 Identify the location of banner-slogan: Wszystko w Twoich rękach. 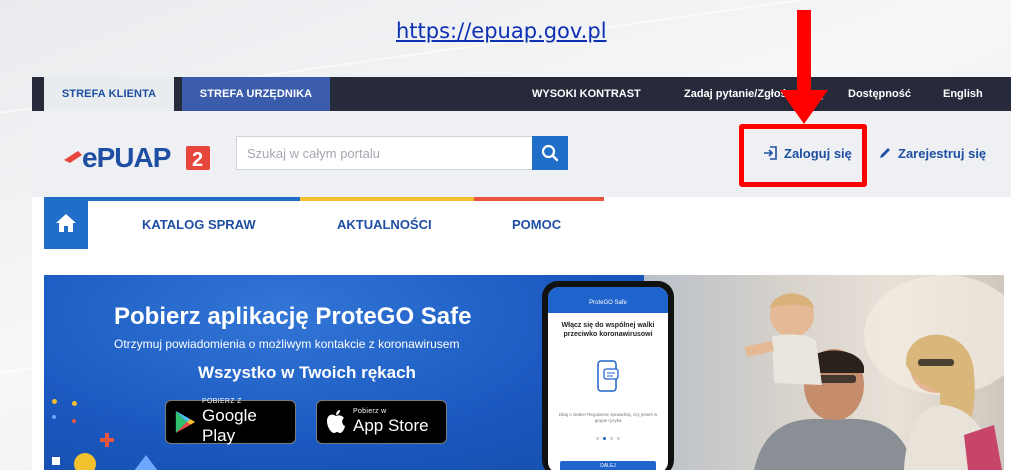
(307, 372).